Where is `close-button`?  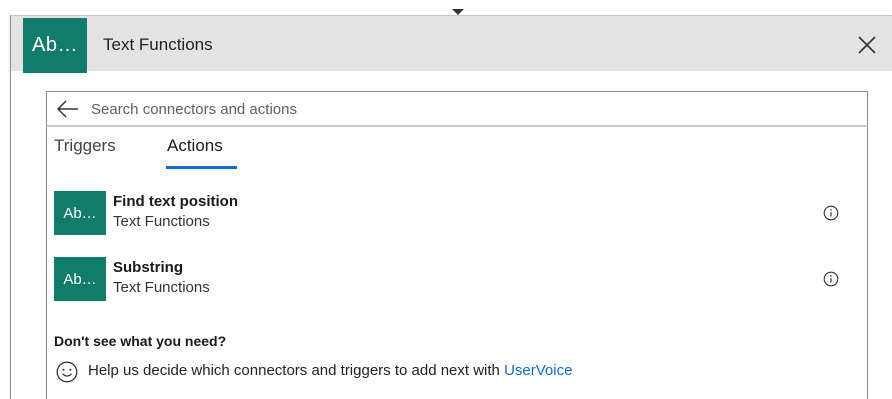 close-button is located at coordinates (867, 45).